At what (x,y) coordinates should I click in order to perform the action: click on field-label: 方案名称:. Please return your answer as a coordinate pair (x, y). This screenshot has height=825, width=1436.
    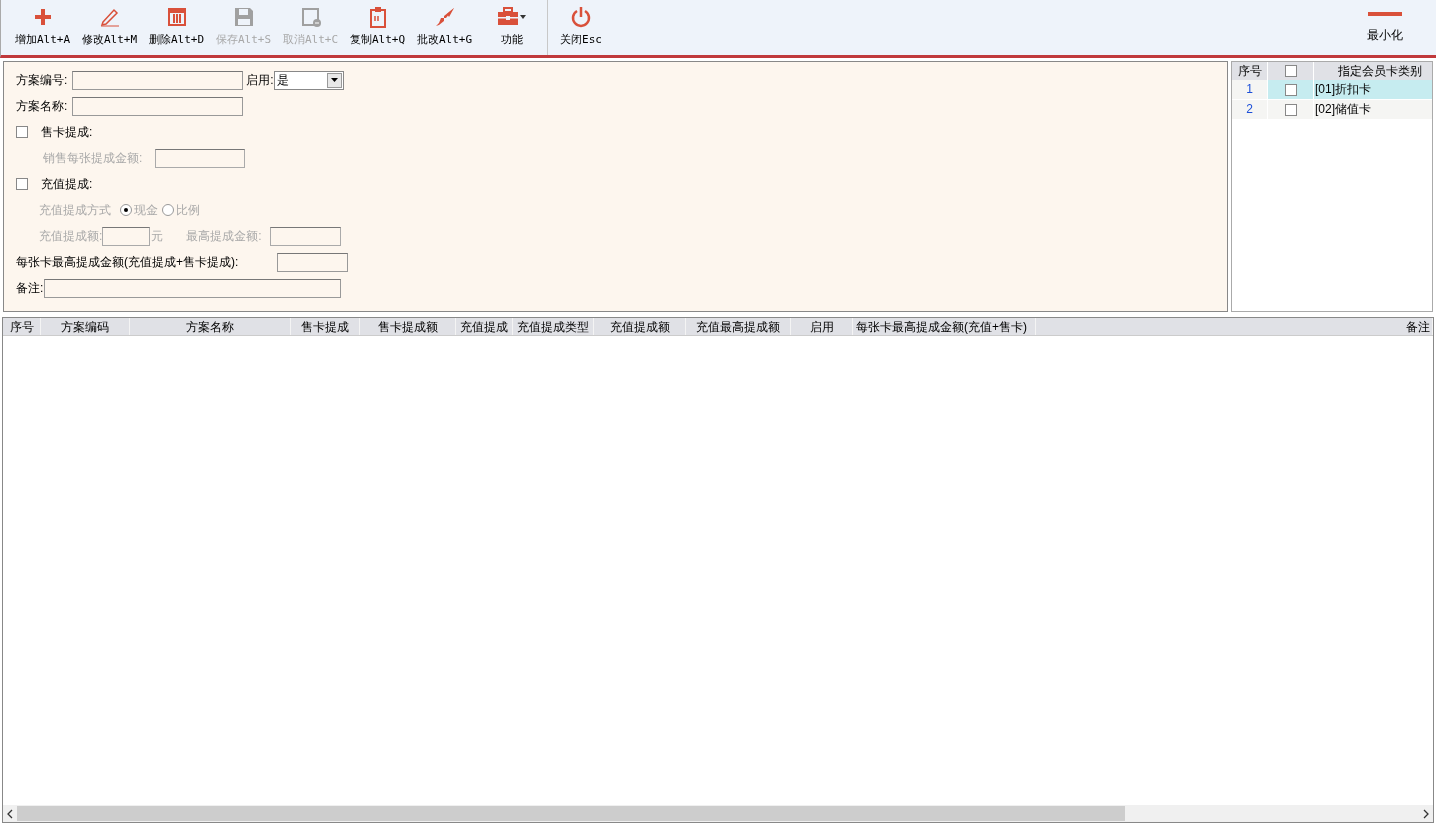
    Looking at the image, I should click on (42, 106).